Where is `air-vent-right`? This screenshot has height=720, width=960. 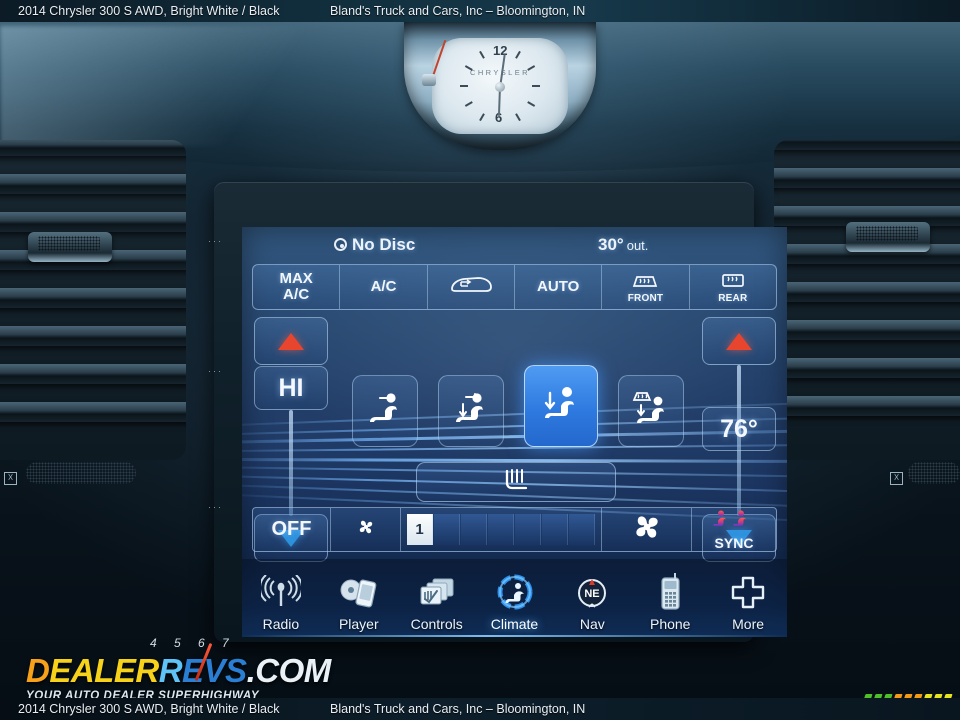
air-vent-right is located at coordinates (867, 300).